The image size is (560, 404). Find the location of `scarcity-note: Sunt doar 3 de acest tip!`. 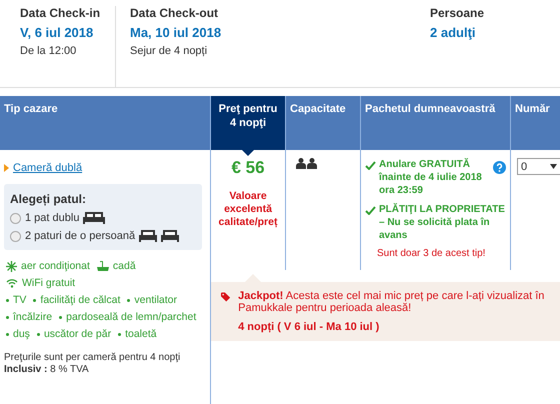

scarcity-note: Sunt doar 3 de acest tip! is located at coordinates (431, 253).